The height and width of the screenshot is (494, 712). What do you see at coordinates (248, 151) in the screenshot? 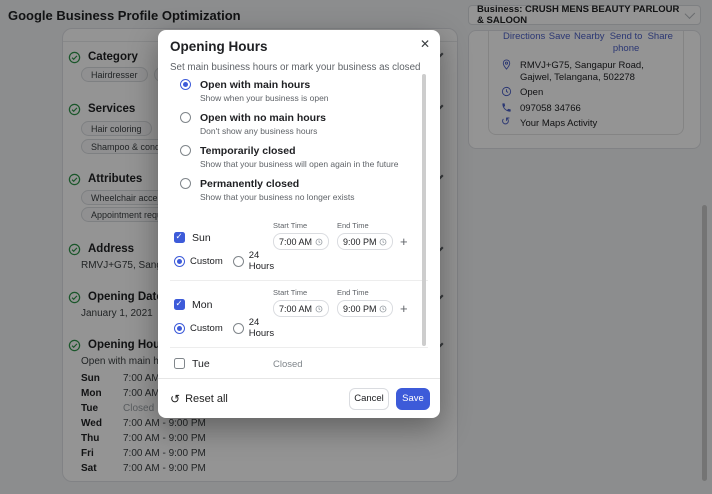
I see `option-label: Temporarily closed` at bounding box center [248, 151].